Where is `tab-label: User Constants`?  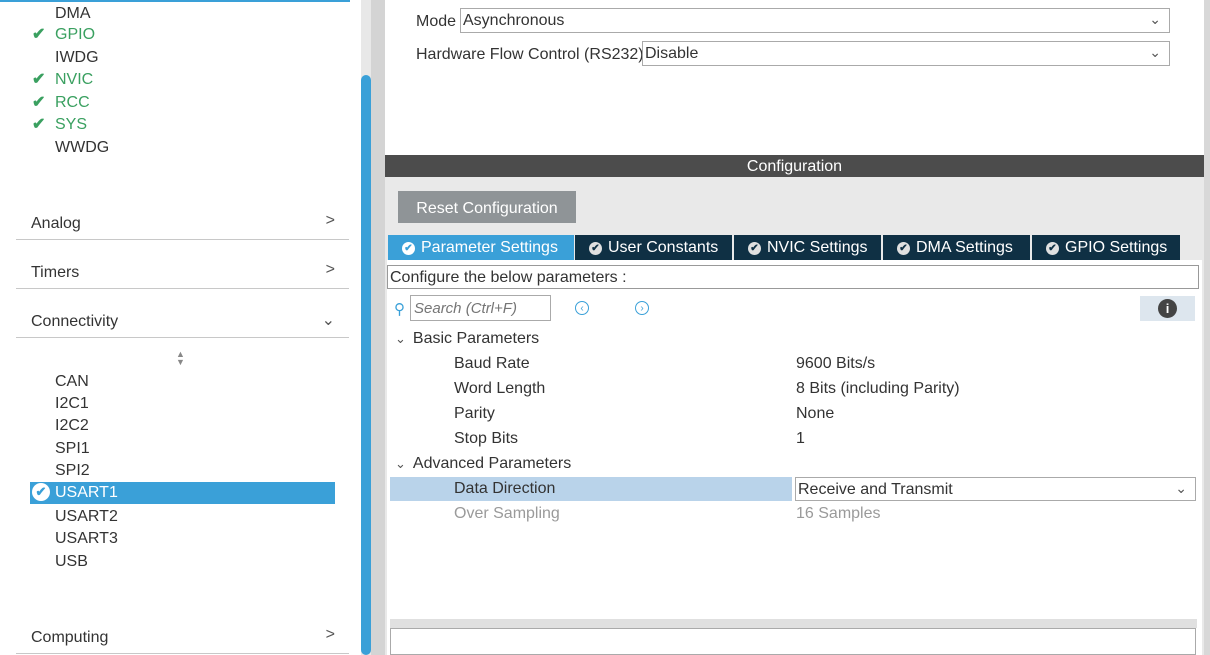
tab-label: User Constants is located at coordinates (663, 247).